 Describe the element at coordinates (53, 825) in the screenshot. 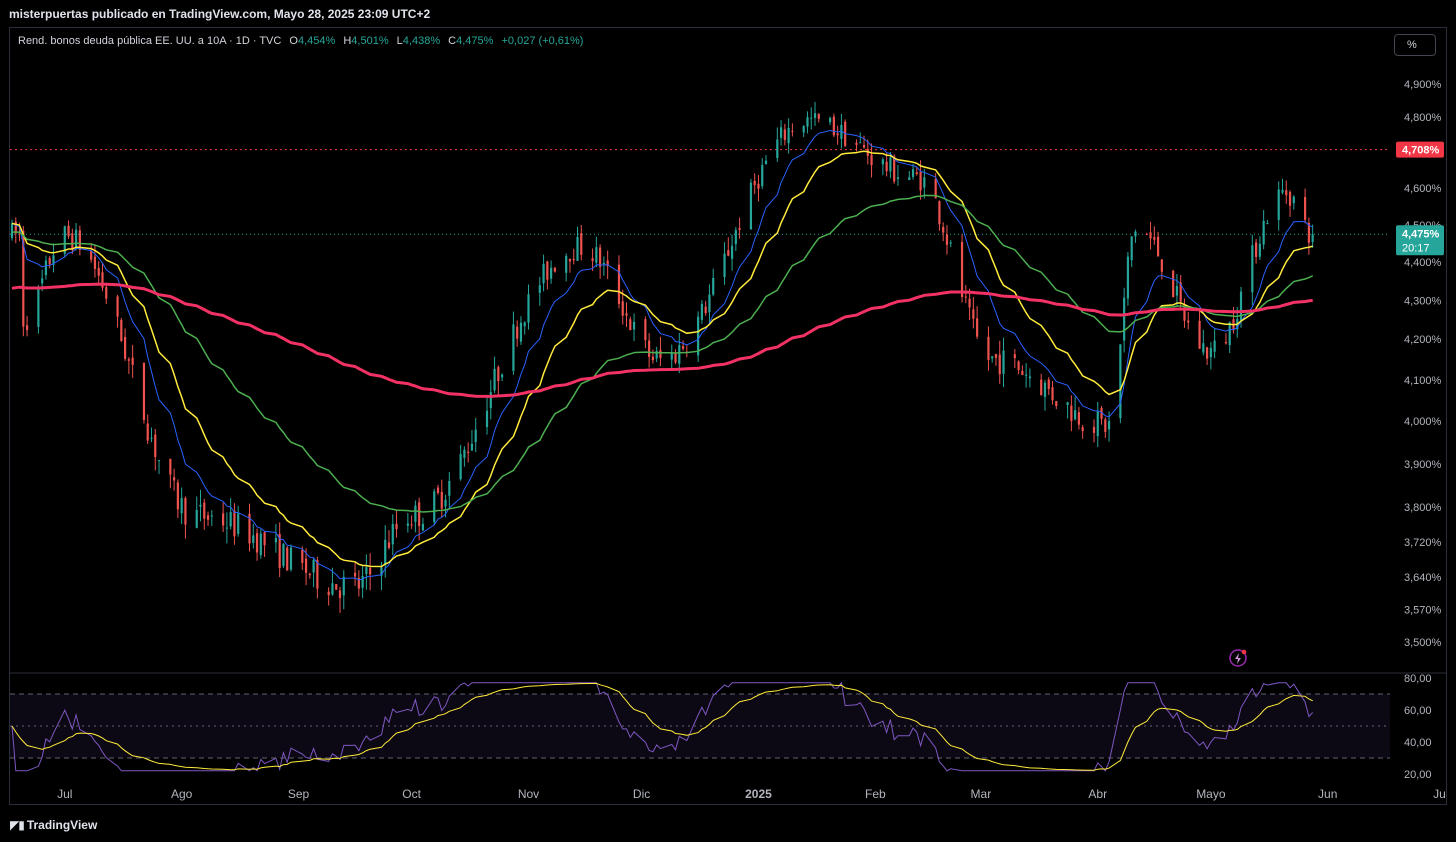

I see `tradingview-logo: ◤▮ TradingView` at that location.